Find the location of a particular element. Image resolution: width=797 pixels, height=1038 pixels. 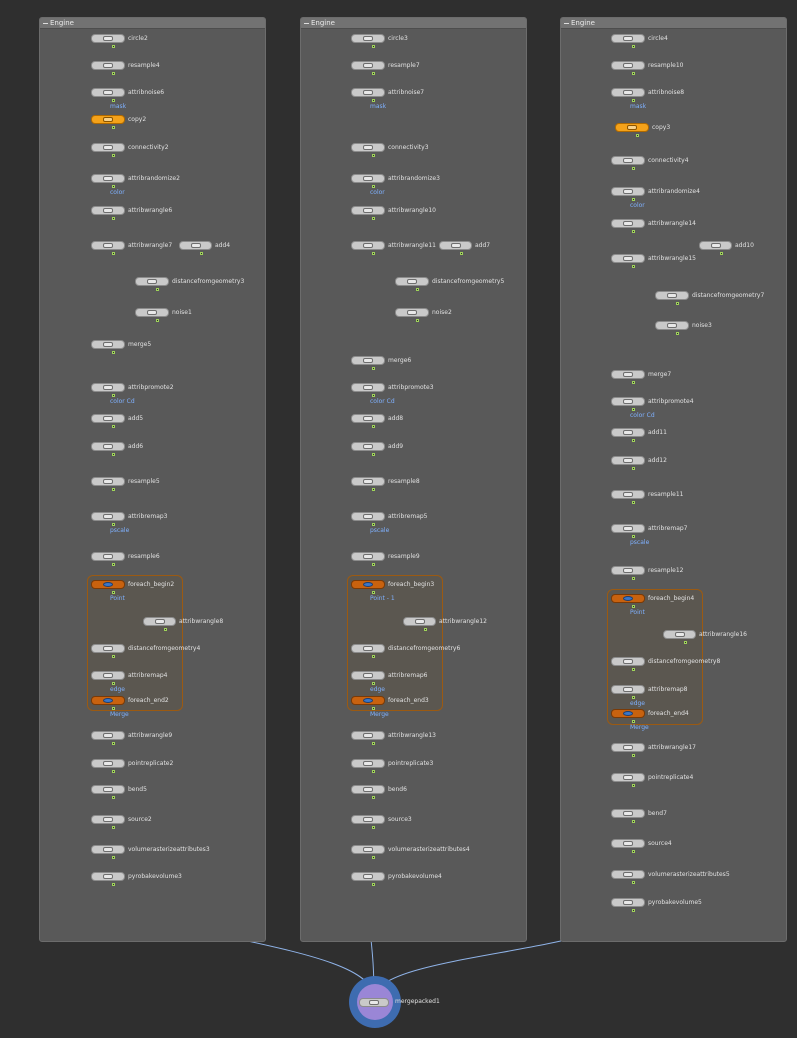

node-merge7 is located at coordinates (628, 374).